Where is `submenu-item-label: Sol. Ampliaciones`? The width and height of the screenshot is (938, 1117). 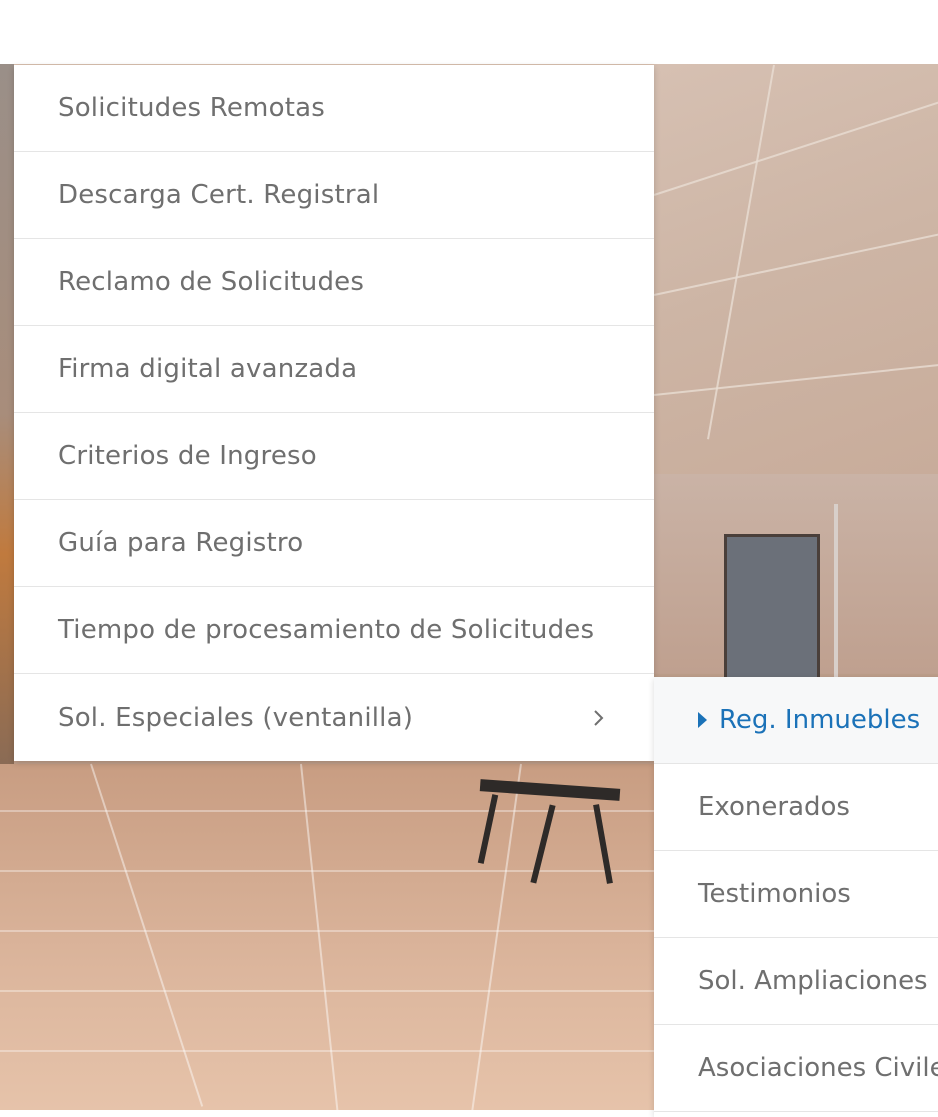 submenu-item-label: Sol. Ampliaciones is located at coordinates (813, 981).